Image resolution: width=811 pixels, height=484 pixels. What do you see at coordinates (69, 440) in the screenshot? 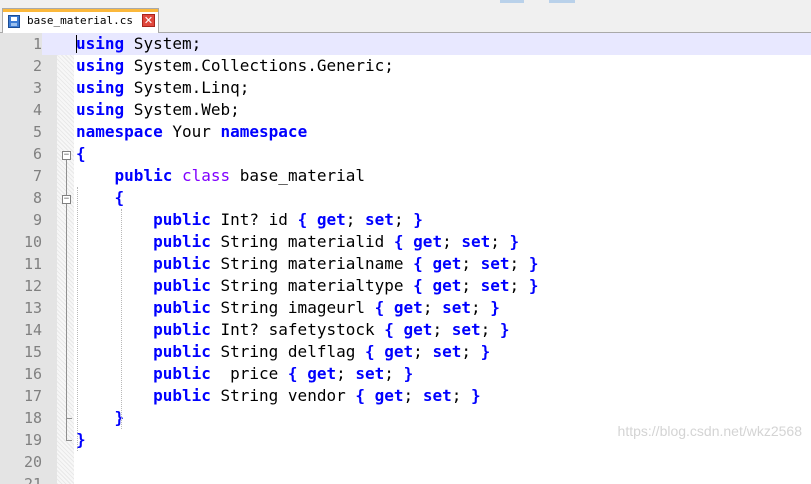
I see `fold-end-namespace` at bounding box center [69, 440].